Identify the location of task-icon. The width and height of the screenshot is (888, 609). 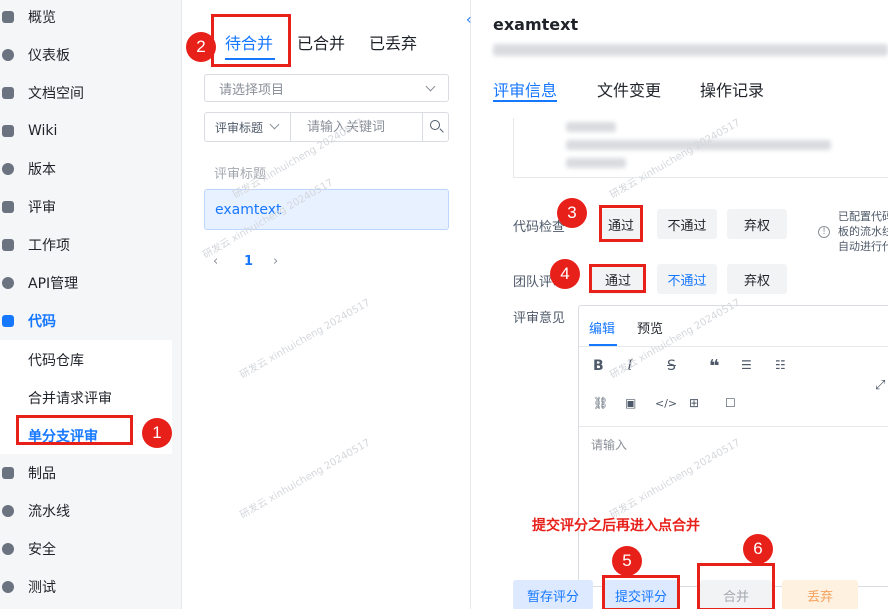
(8, 245).